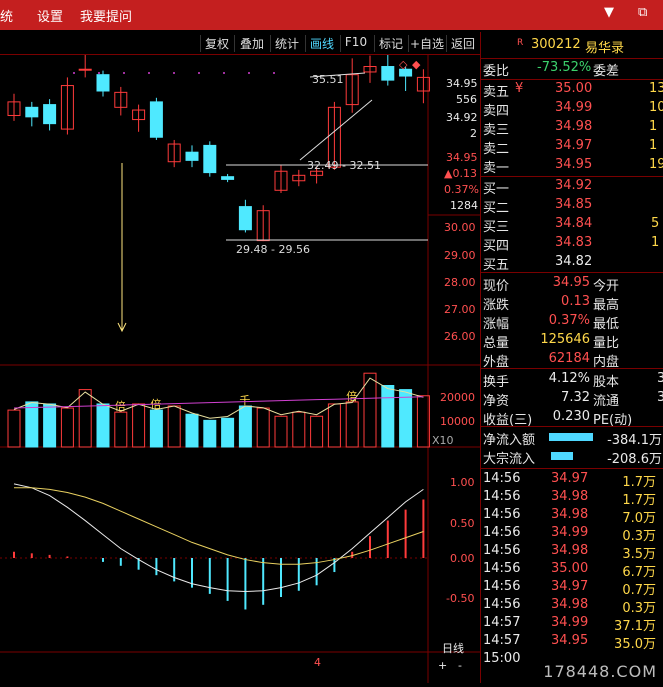 Image resolution: width=663 pixels, height=687 pixels. I want to click on fuquan-button: 复权, so click(216, 43).